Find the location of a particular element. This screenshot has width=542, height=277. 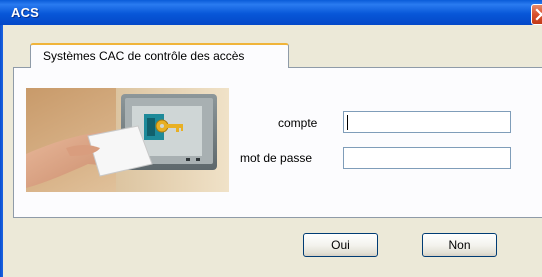

window-frame-left is located at coordinates (1, 151).